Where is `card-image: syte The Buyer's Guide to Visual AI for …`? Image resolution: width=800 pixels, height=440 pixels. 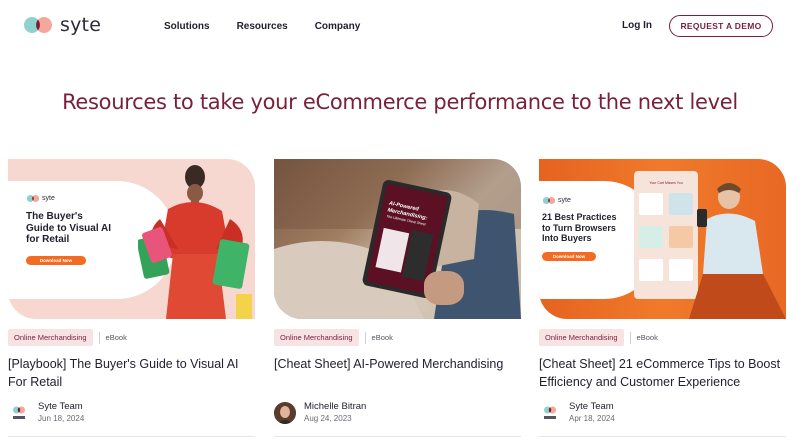
card-image: syte The Buyer's Guide to Visual AI for … is located at coordinates (131, 239).